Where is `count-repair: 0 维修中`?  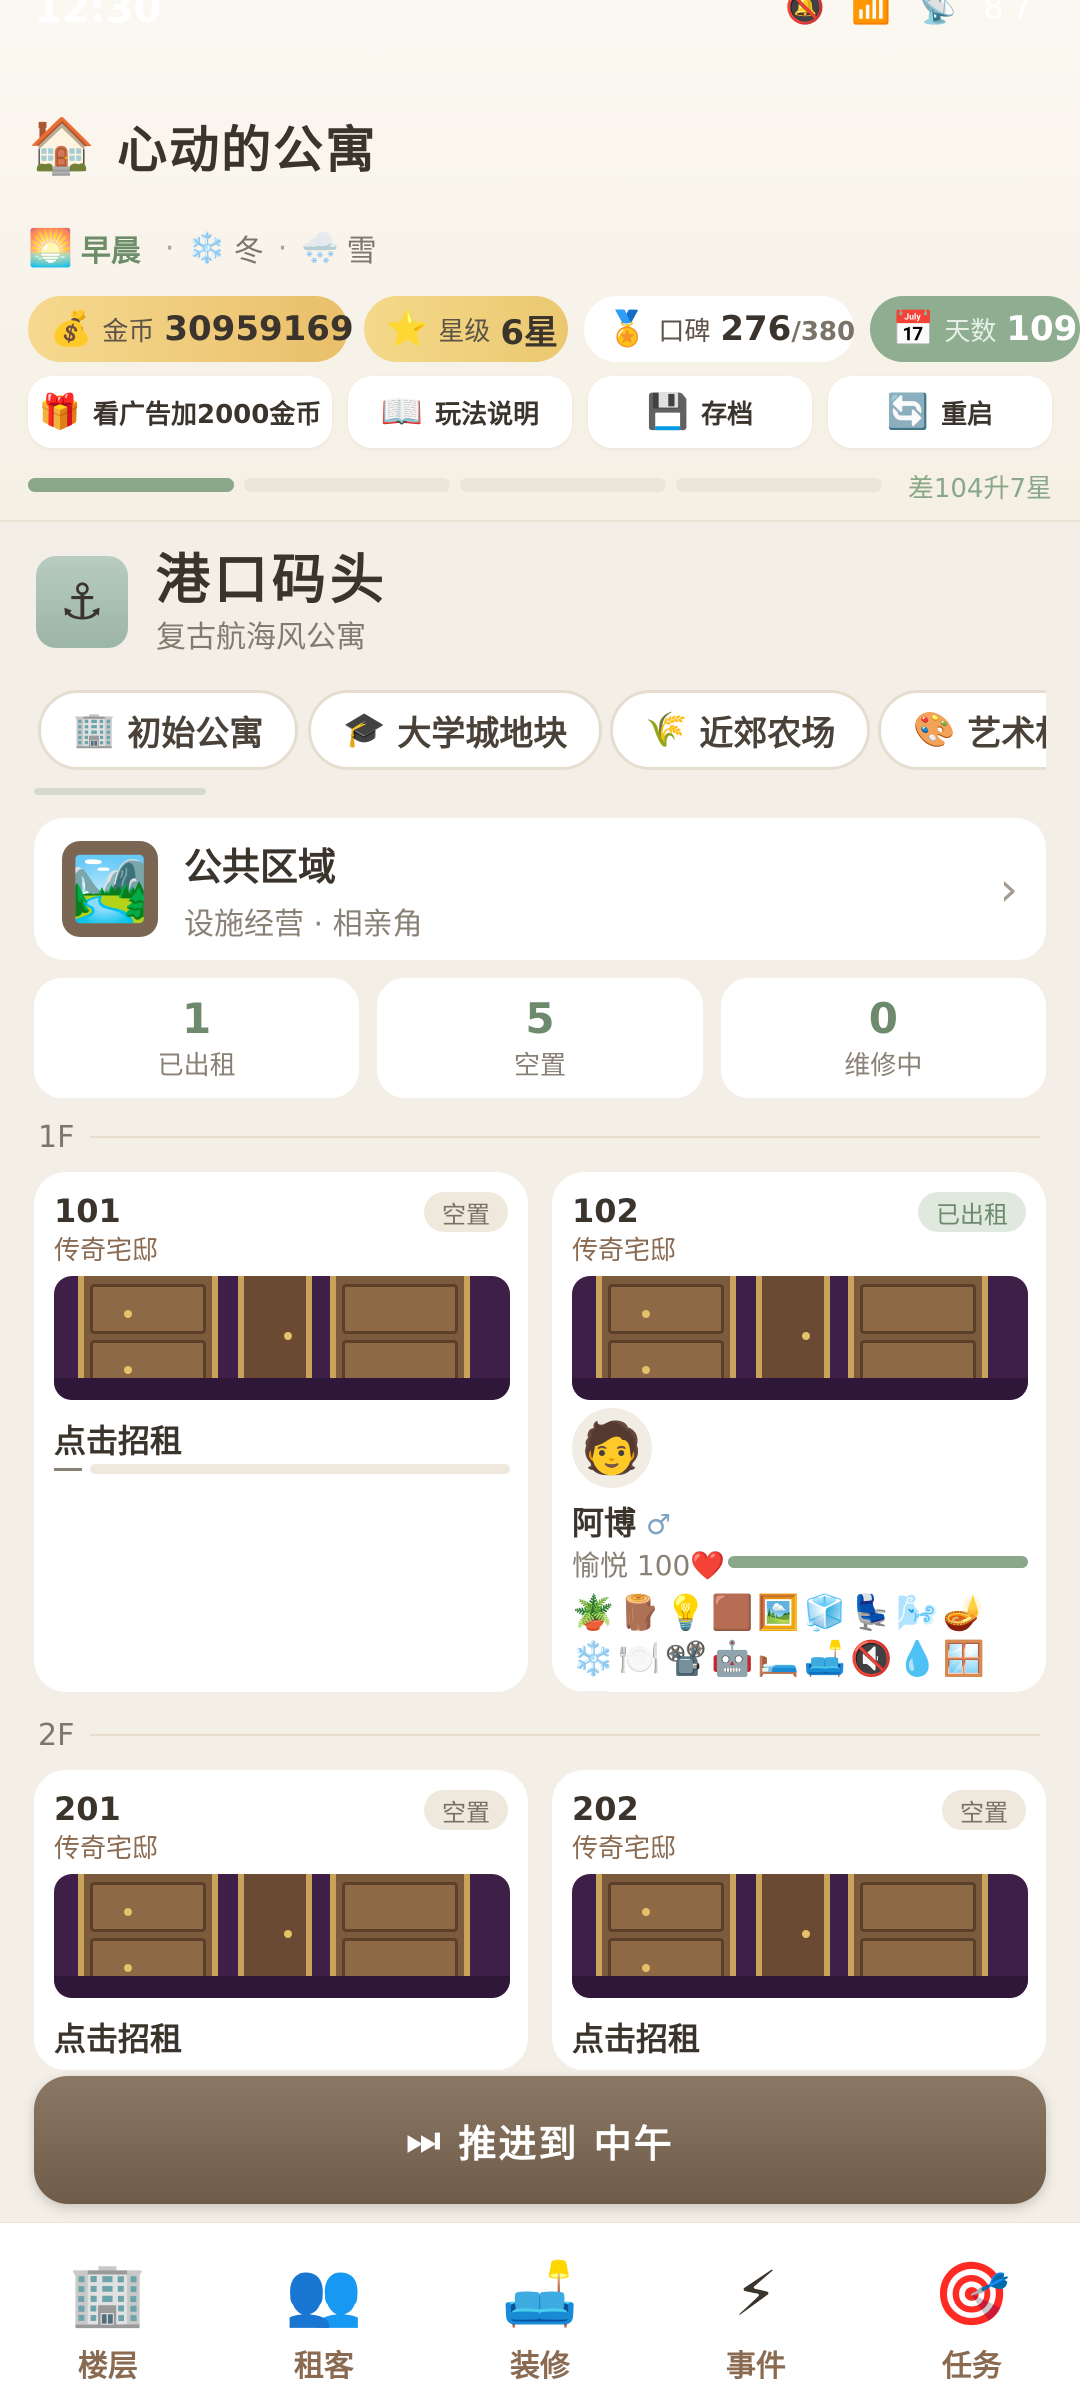 count-repair: 0 维修中 is located at coordinates (883, 1038).